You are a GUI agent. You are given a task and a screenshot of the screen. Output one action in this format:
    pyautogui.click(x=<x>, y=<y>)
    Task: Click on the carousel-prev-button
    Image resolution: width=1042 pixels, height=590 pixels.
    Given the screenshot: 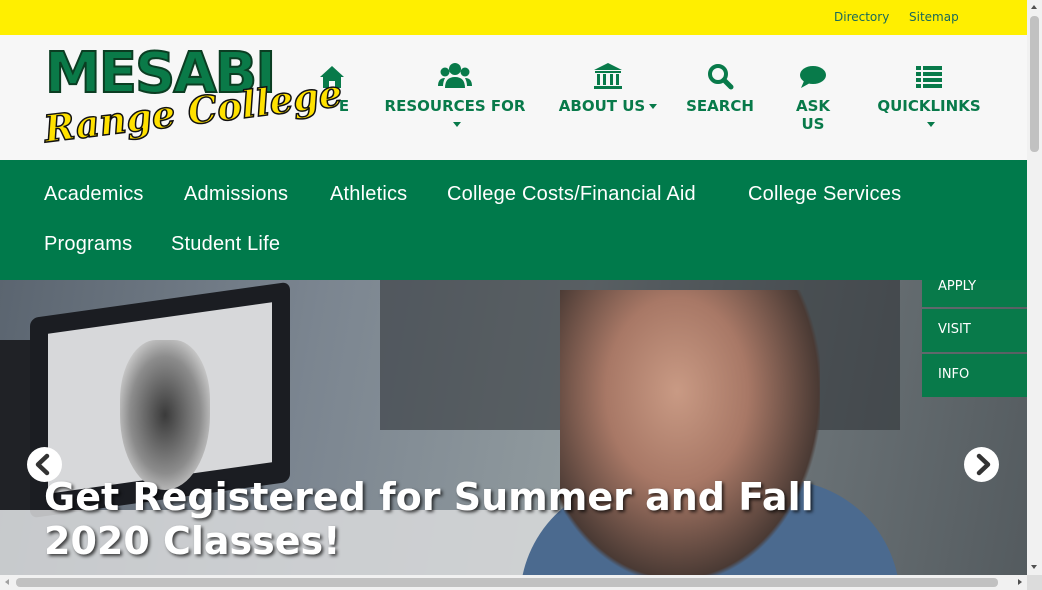 What is the action you would take?
    pyautogui.click(x=44, y=464)
    